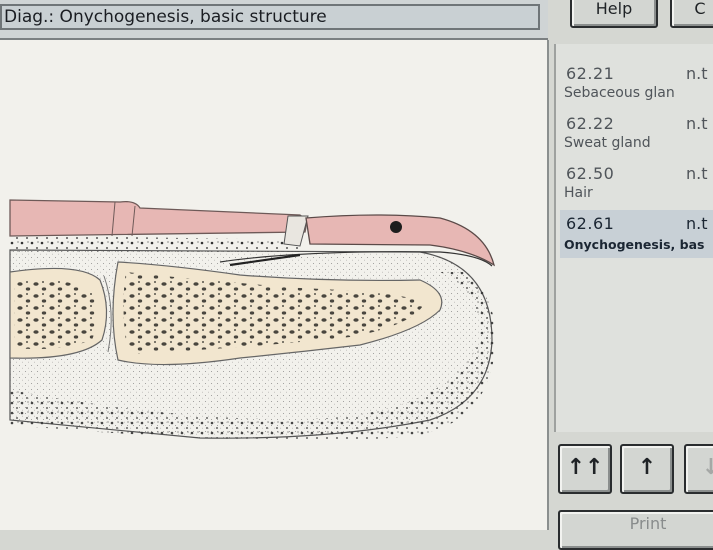 The image size is (713, 550). I want to click on up-arrow-icon: ↑, so click(647, 467).